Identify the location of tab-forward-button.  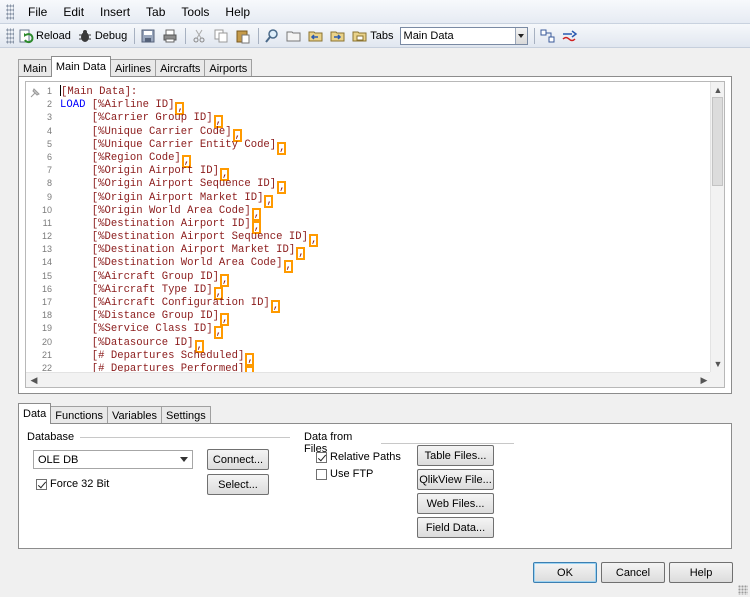
(338, 36).